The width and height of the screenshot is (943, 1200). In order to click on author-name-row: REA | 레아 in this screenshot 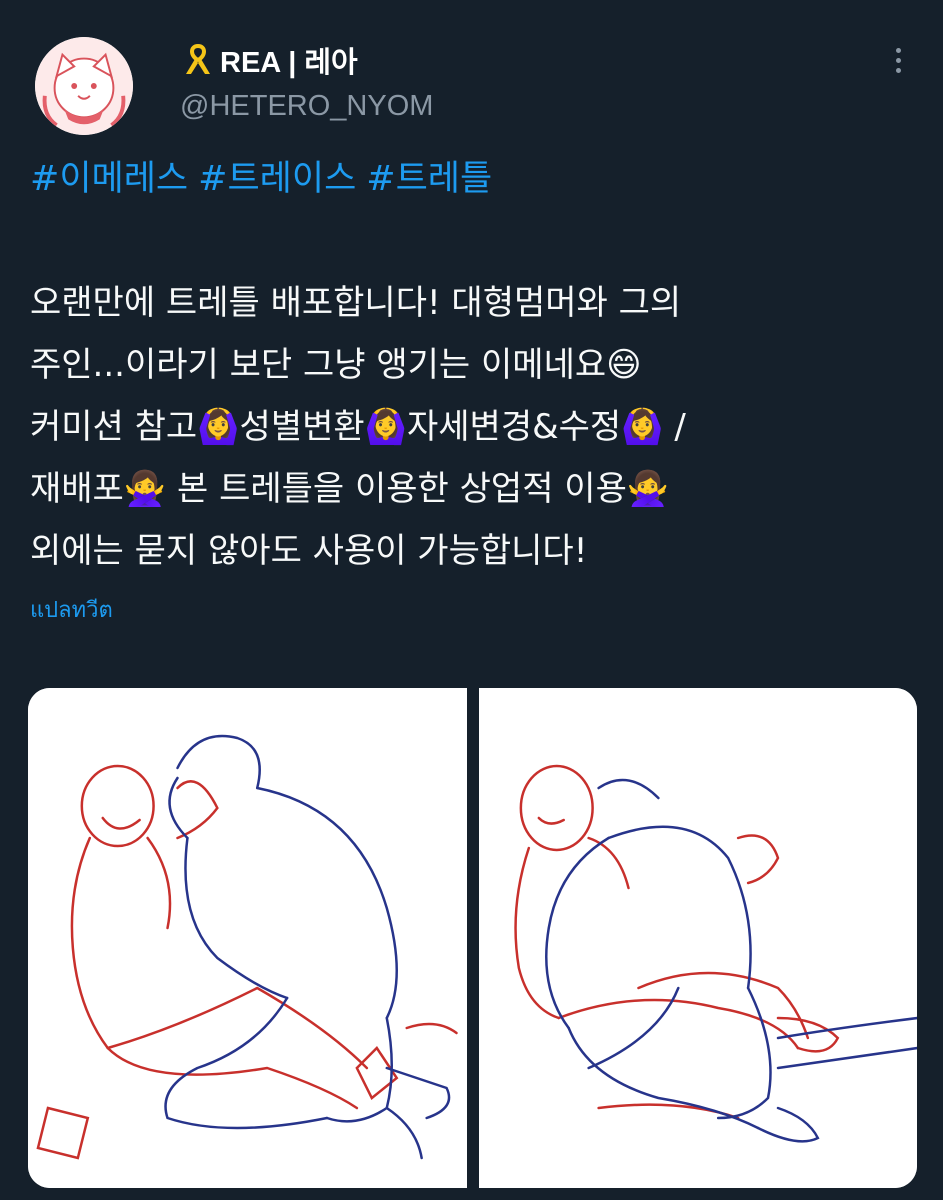, I will do `click(269, 60)`.